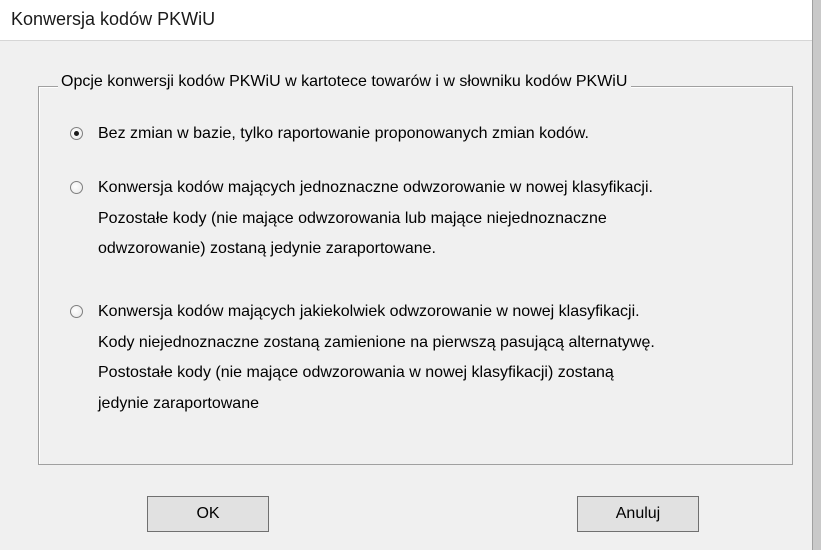 The width and height of the screenshot is (821, 550). Describe the element at coordinates (638, 514) in the screenshot. I see `cancel-button: Anuluj` at that location.